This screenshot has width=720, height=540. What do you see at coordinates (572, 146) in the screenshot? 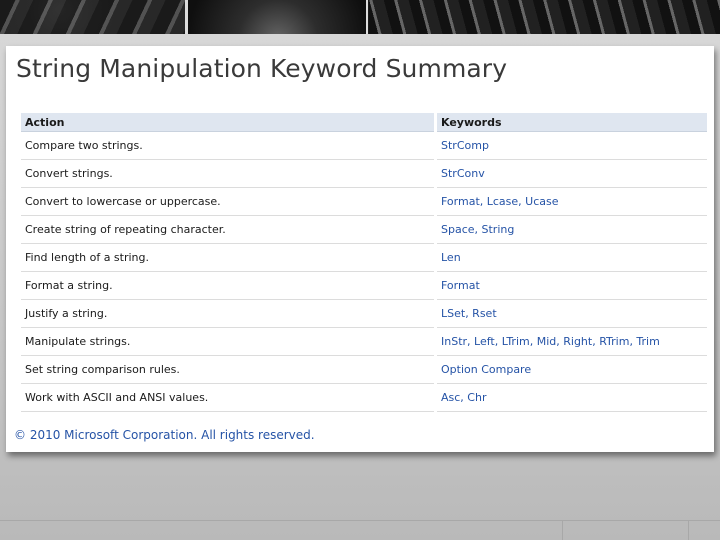
I see `keyword-link: StrComp` at bounding box center [572, 146].